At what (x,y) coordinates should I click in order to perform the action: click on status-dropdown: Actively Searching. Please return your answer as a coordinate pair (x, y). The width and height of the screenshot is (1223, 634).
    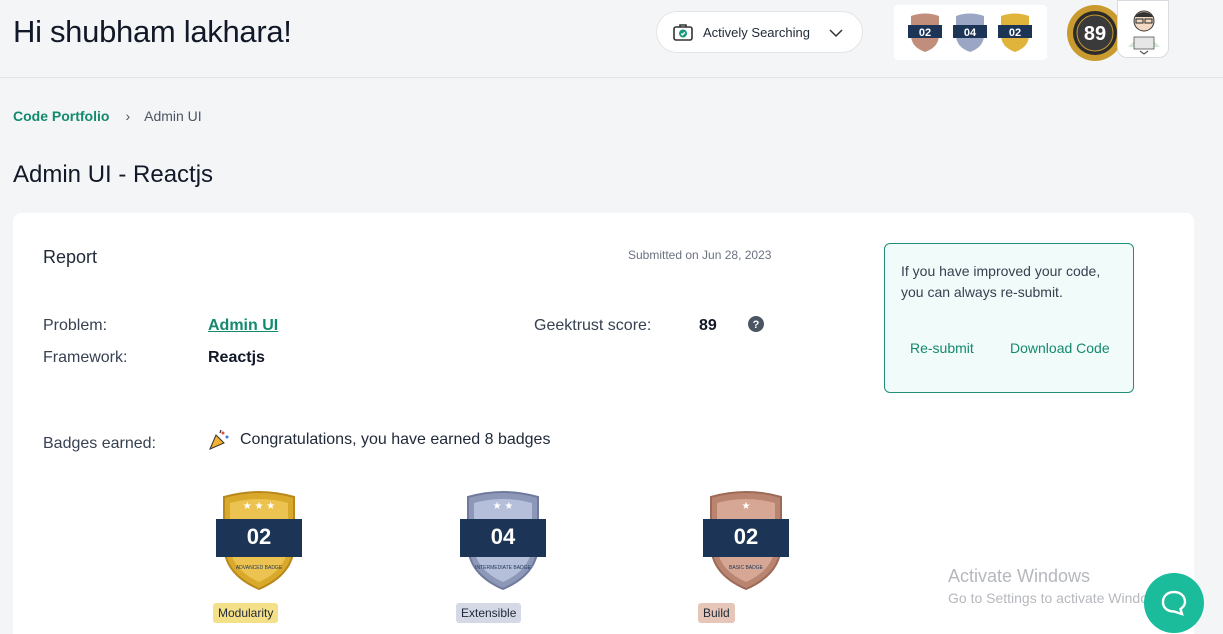
    Looking at the image, I should click on (759, 32).